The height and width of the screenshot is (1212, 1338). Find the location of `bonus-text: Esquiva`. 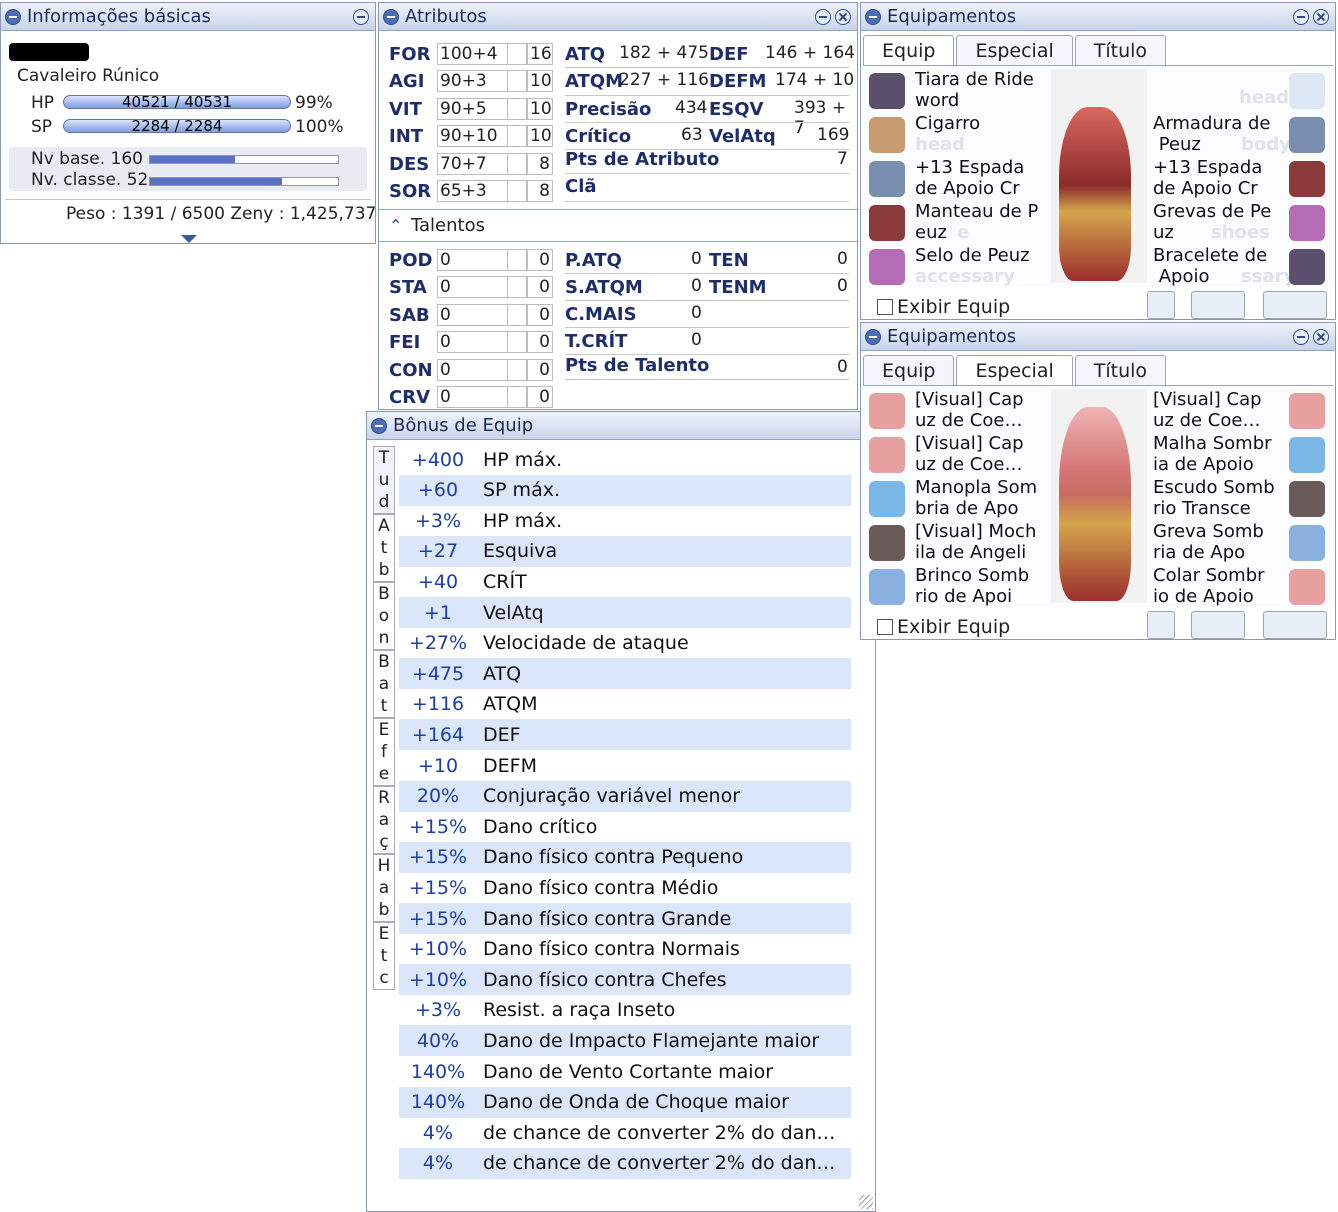

bonus-text: Esquiva is located at coordinates (520, 551).